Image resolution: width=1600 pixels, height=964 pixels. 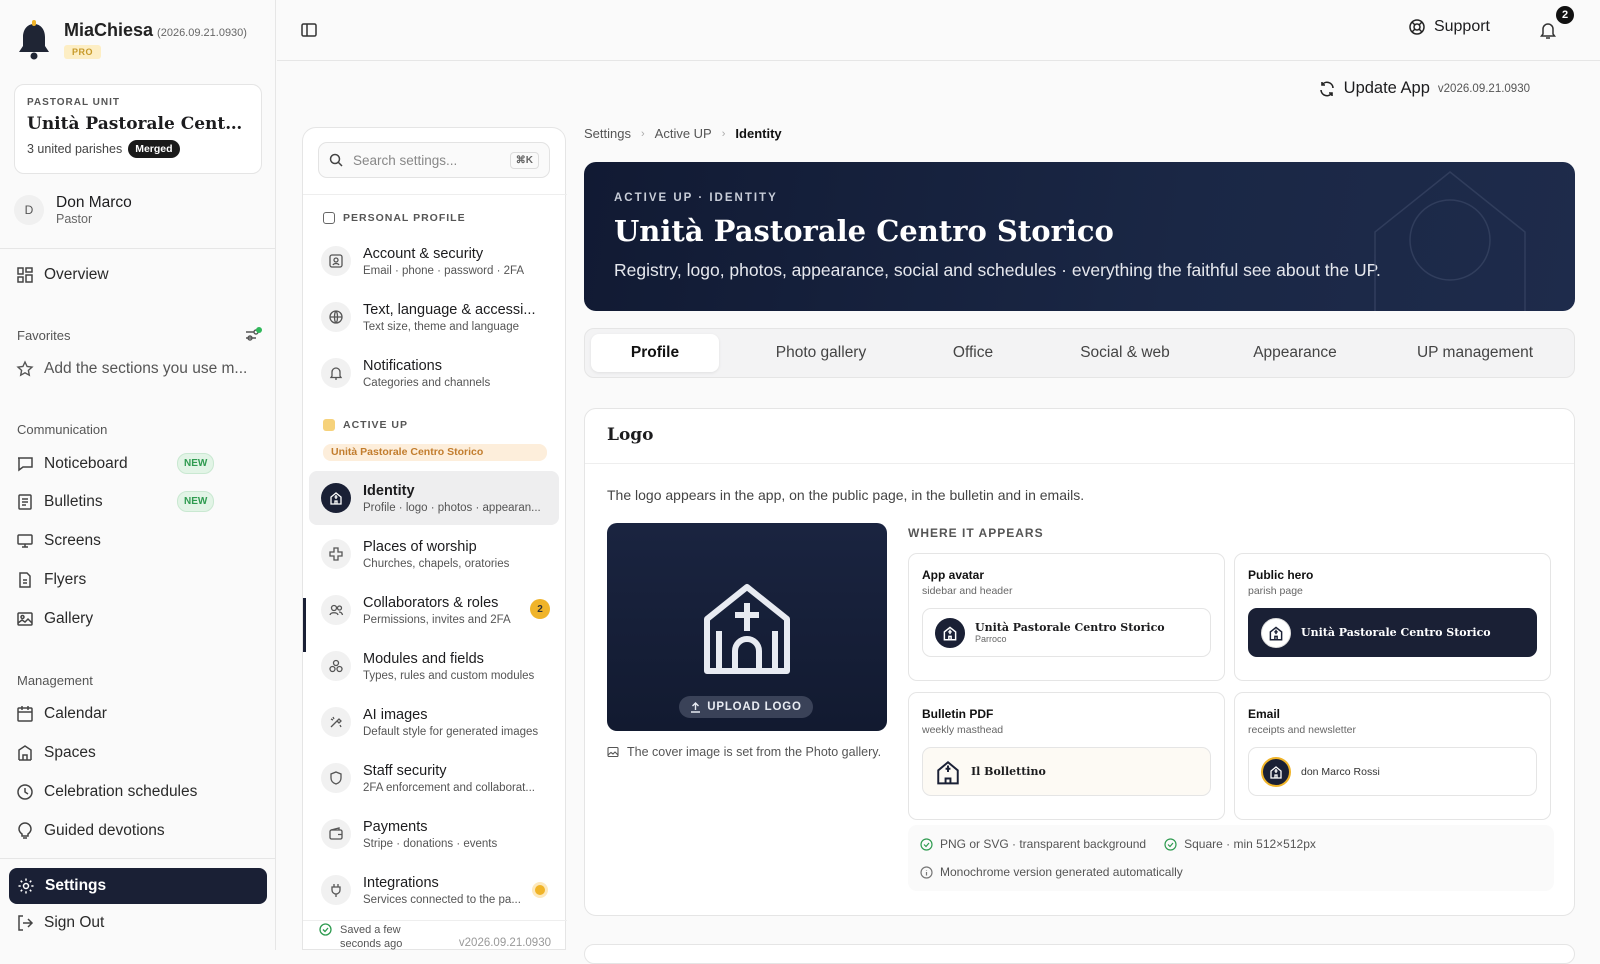 I want to click on nav-calendar: Calendar, so click(x=139, y=714).